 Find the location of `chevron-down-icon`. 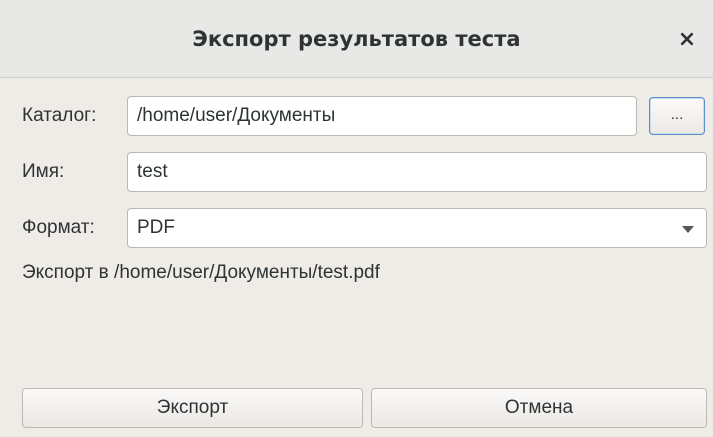

chevron-down-icon is located at coordinates (688, 229).